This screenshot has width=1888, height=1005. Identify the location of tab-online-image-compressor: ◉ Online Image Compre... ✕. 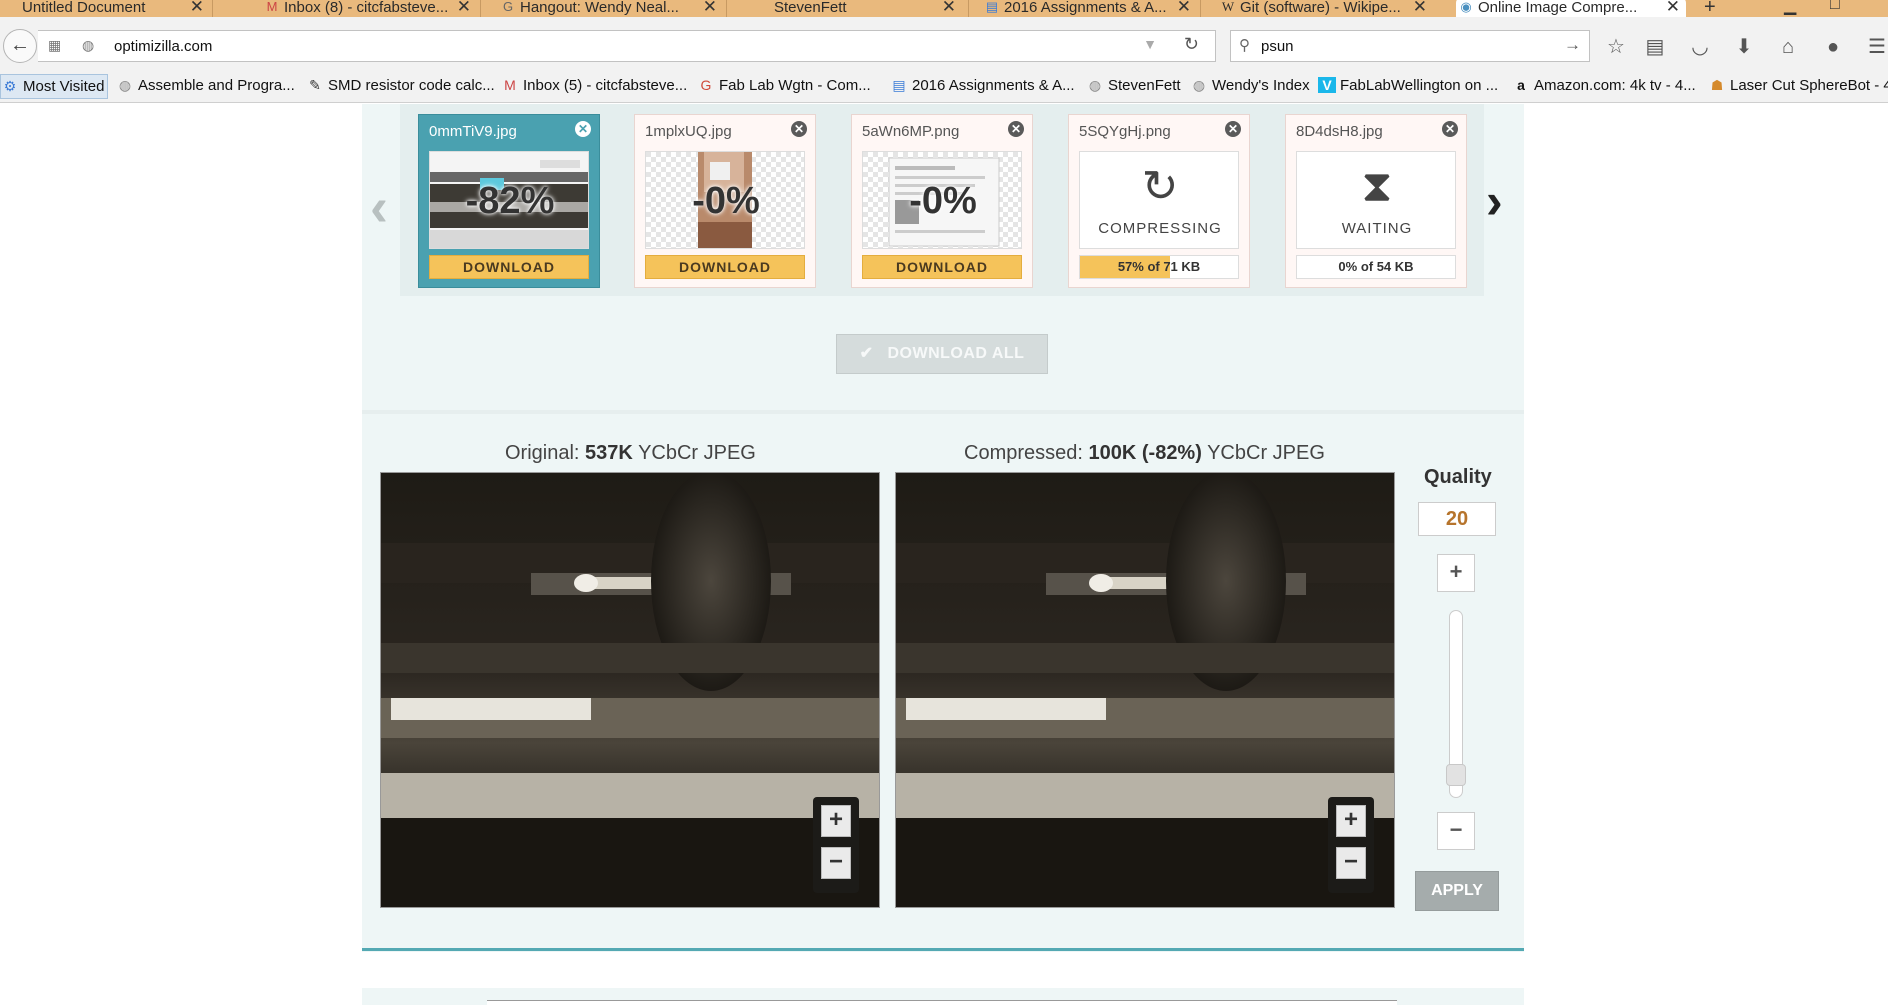
(1571, 8).